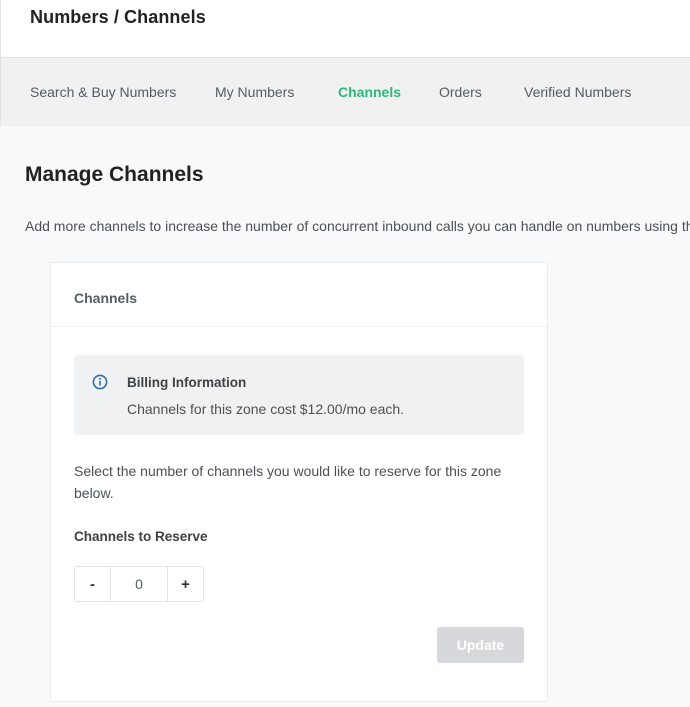  Describe the element at coordinates (106, 298) in the screenshot. I see `card-title: Channels` at that location.